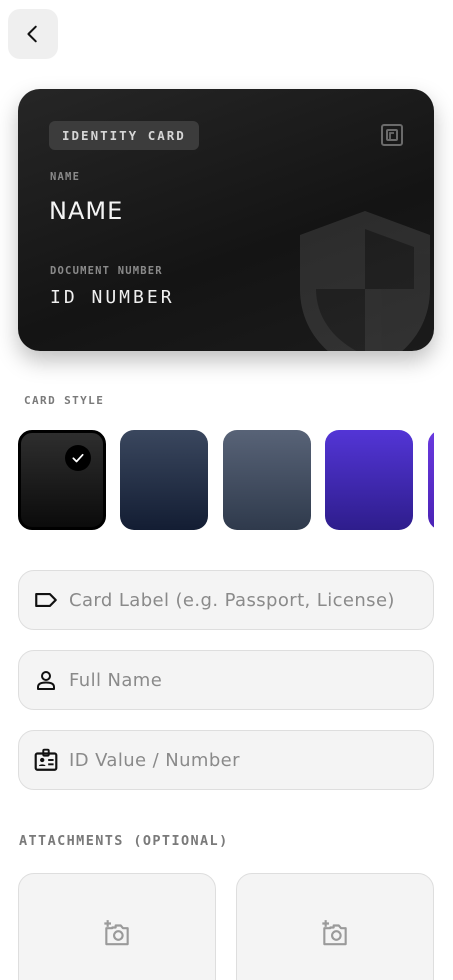 This screenshot has width=453, height=980. What do you see at coordinates (64, 400) in the screenshot?
I see `card-style-label: CARD STYLE` at bounding box center [64, 400].